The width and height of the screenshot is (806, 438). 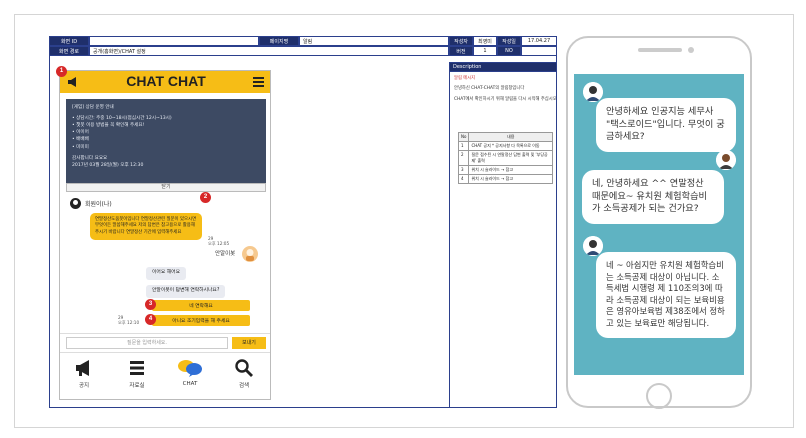 What do you see at coordinates (505, 99) in the screenshot?
I see `description-line: CHAT에서 확인하시기 위해 알림을 다시 시작해 주십시오` at bounding box center [505, 99].